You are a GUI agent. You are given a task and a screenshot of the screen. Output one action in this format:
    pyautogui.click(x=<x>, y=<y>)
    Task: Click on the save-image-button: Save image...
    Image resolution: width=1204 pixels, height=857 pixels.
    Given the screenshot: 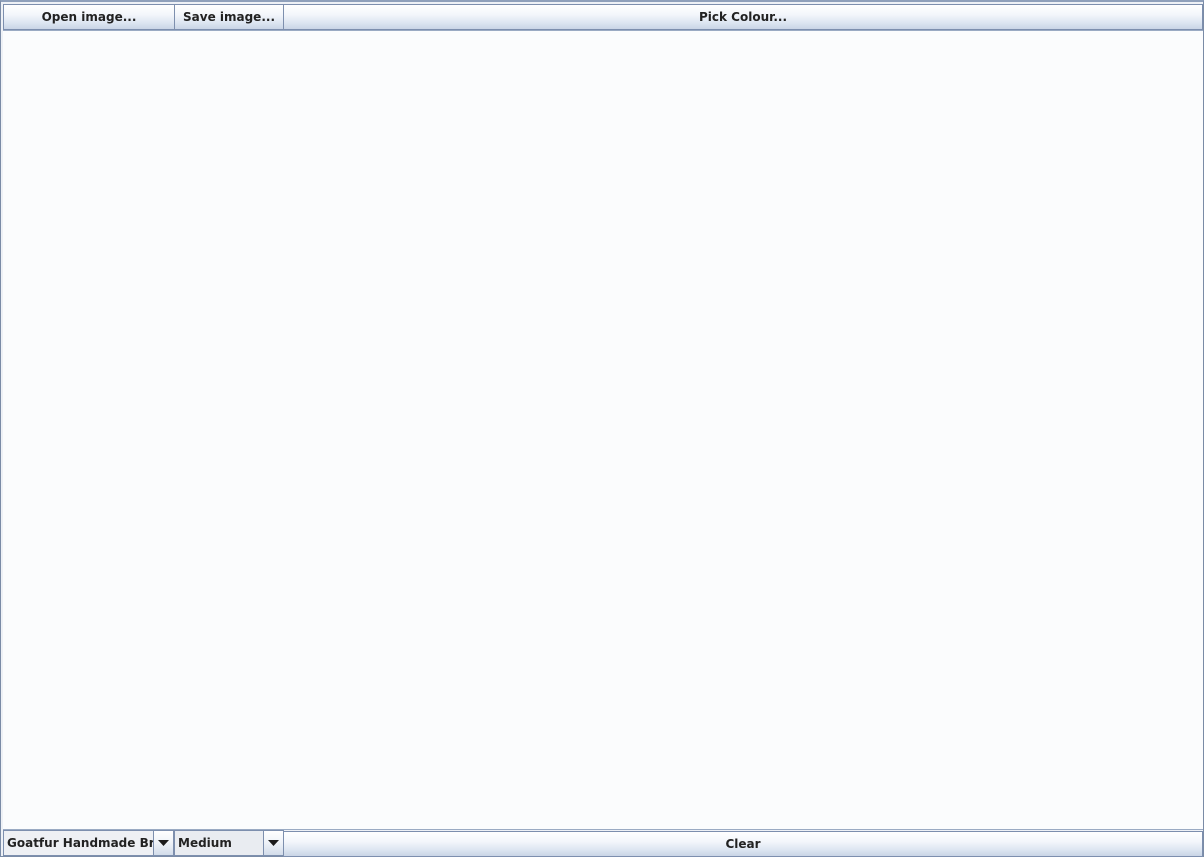 What is the action you would take?
    pyautogui.click(x=229, y=17)
    